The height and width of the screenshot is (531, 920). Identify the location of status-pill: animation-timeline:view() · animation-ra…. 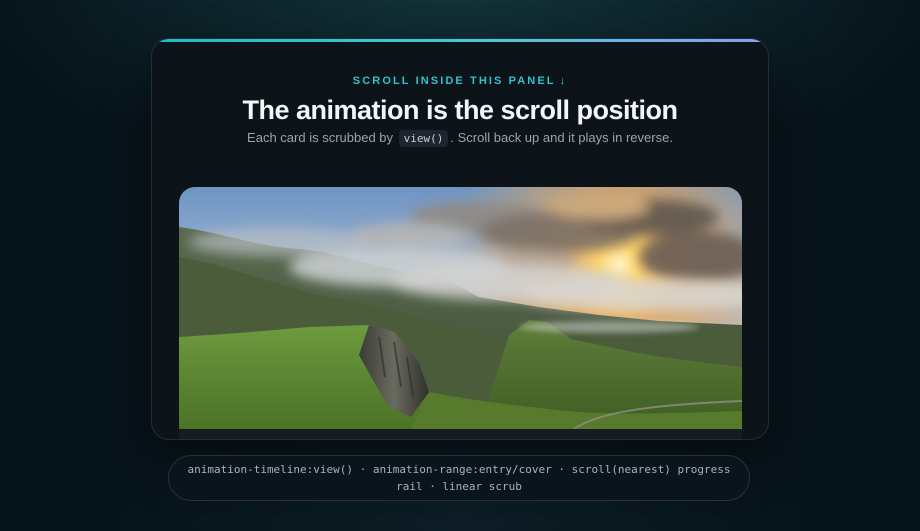
(459, 478).